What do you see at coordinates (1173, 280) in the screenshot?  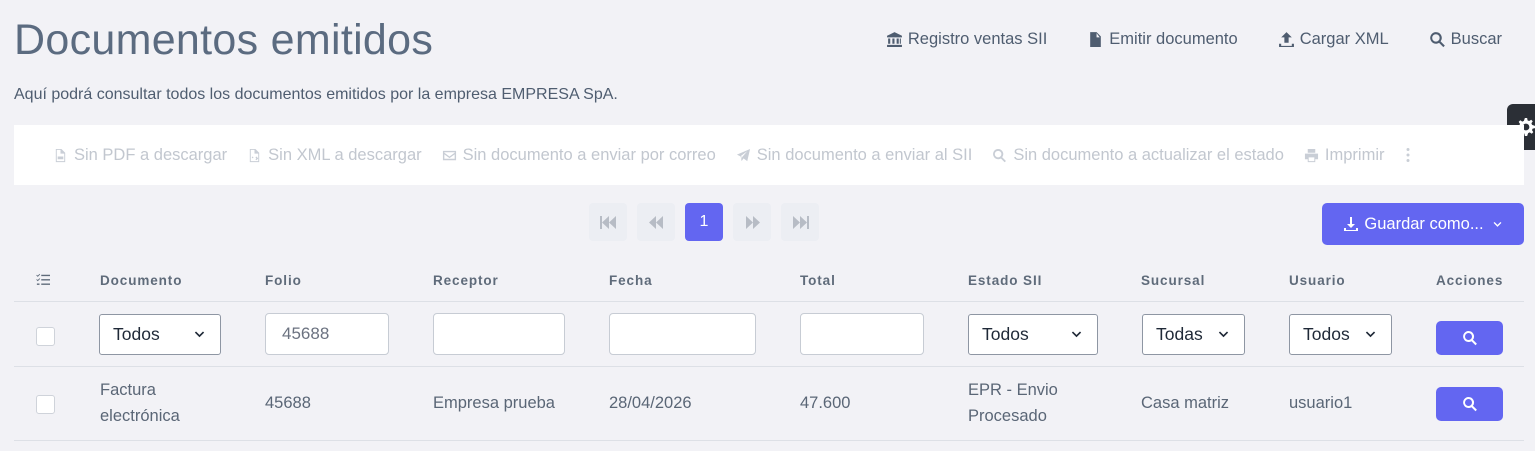 I see `column-header-sucursal: Sucursal` at bounding box center [1173, 280].